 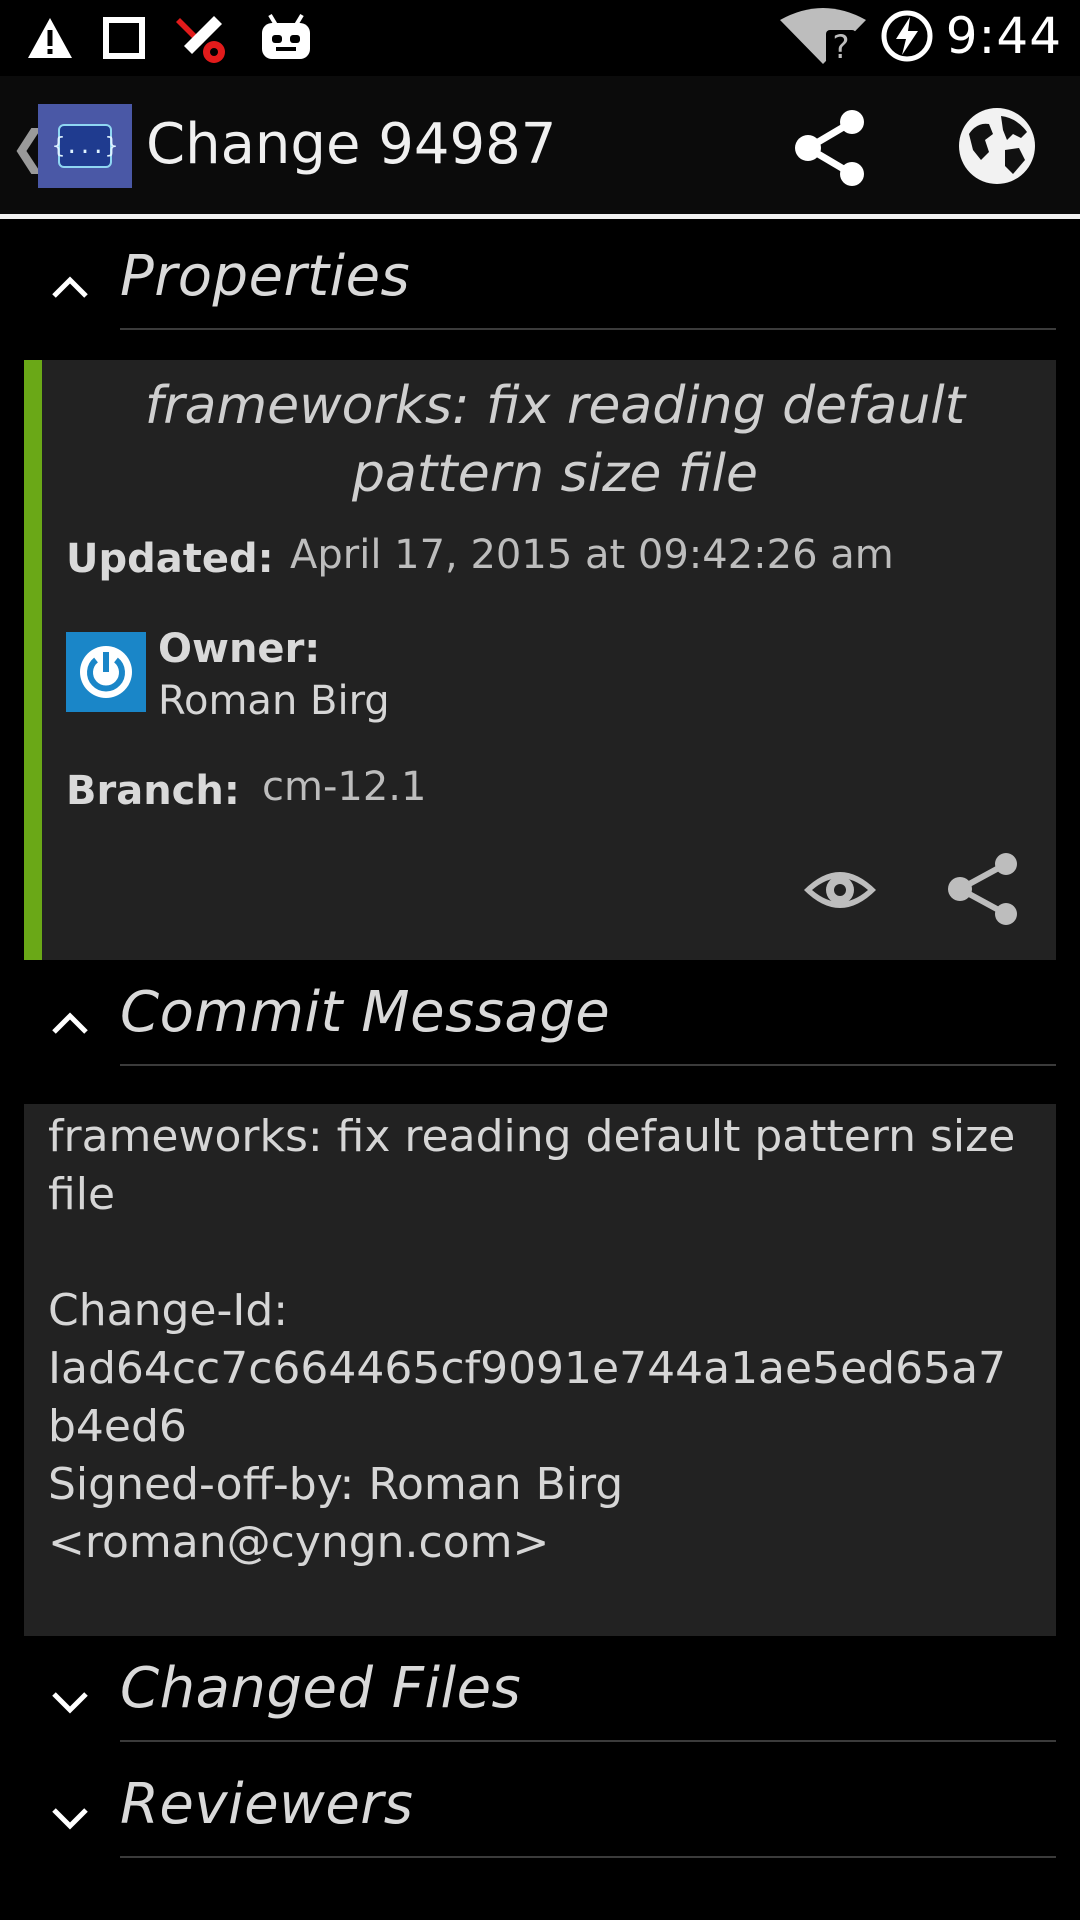 I want to click on section-title: Reviewers, so click(x=267, y=1804).